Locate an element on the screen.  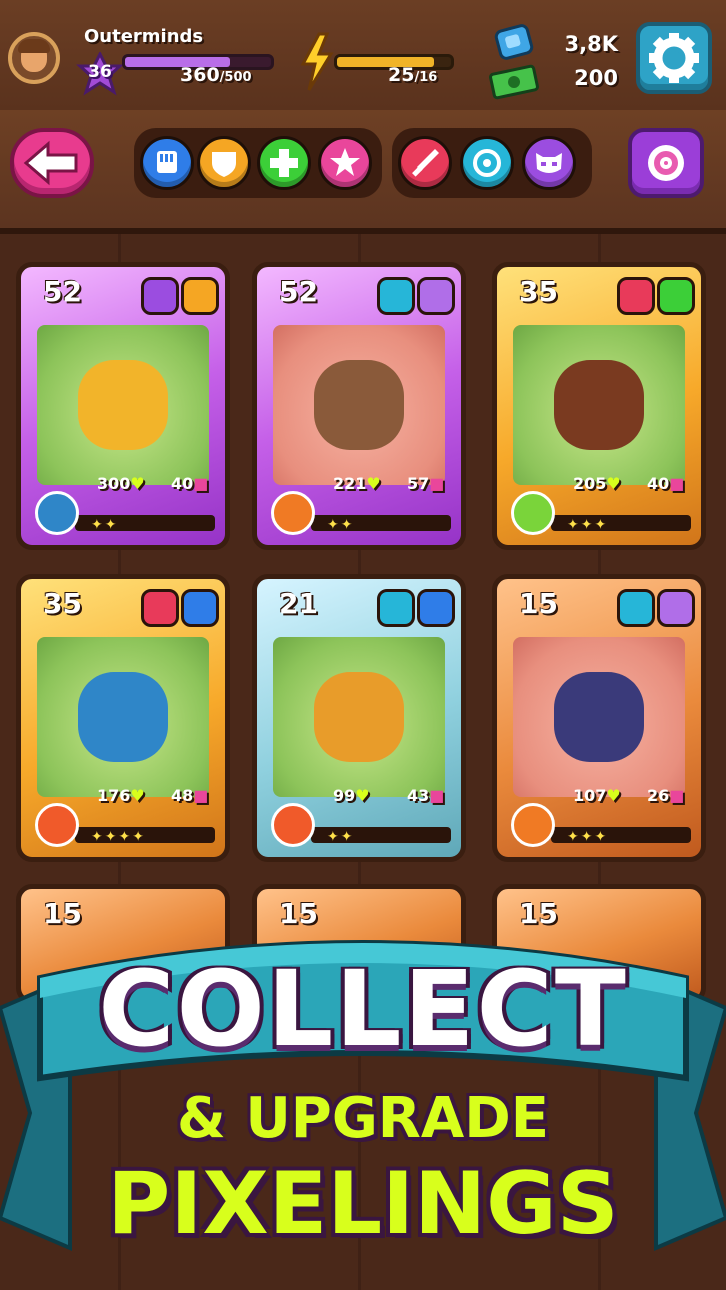
star-icon is located at coordinates (345, 162).